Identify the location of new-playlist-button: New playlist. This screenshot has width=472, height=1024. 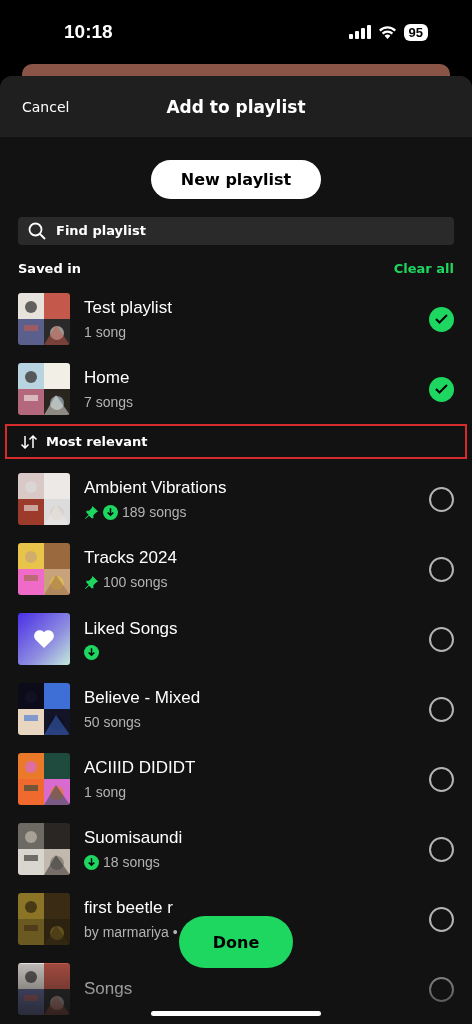
(236, 179).